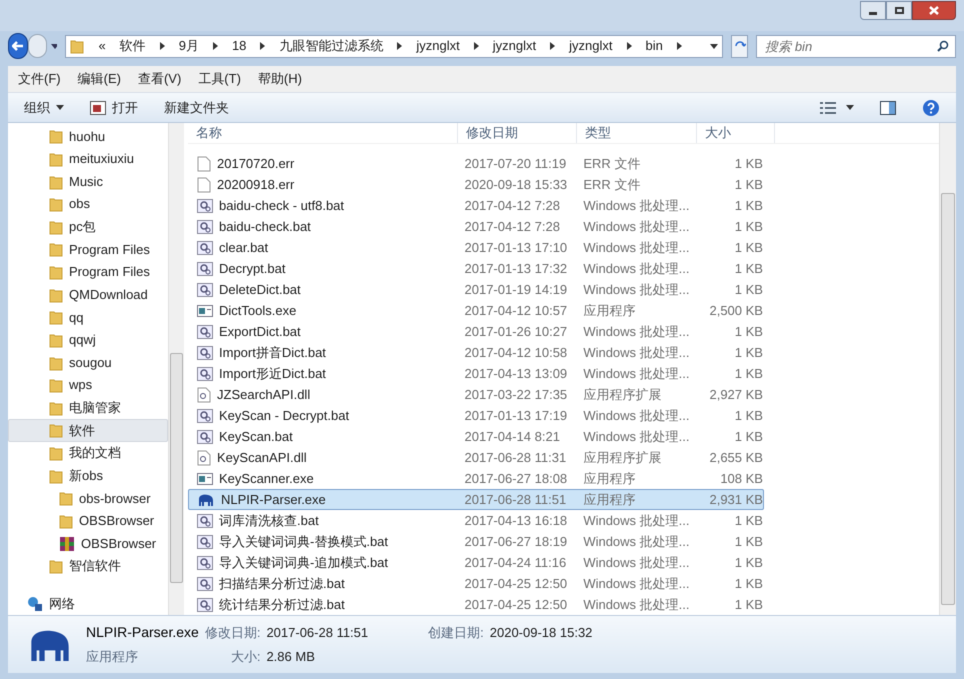 This screenshot has height=679, width=964. I want to click on menu-item: 编辑(E), so click(99, 79).